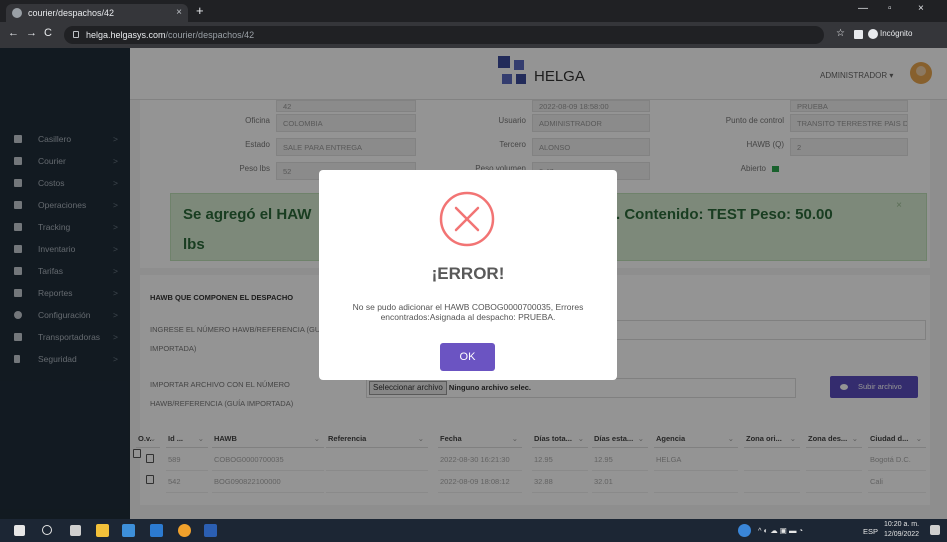 The width and height of the screenshot is (947, 542). Describe the element at coordinates (184, 530) in the screenshot. I see `chrome-icon` at that location.